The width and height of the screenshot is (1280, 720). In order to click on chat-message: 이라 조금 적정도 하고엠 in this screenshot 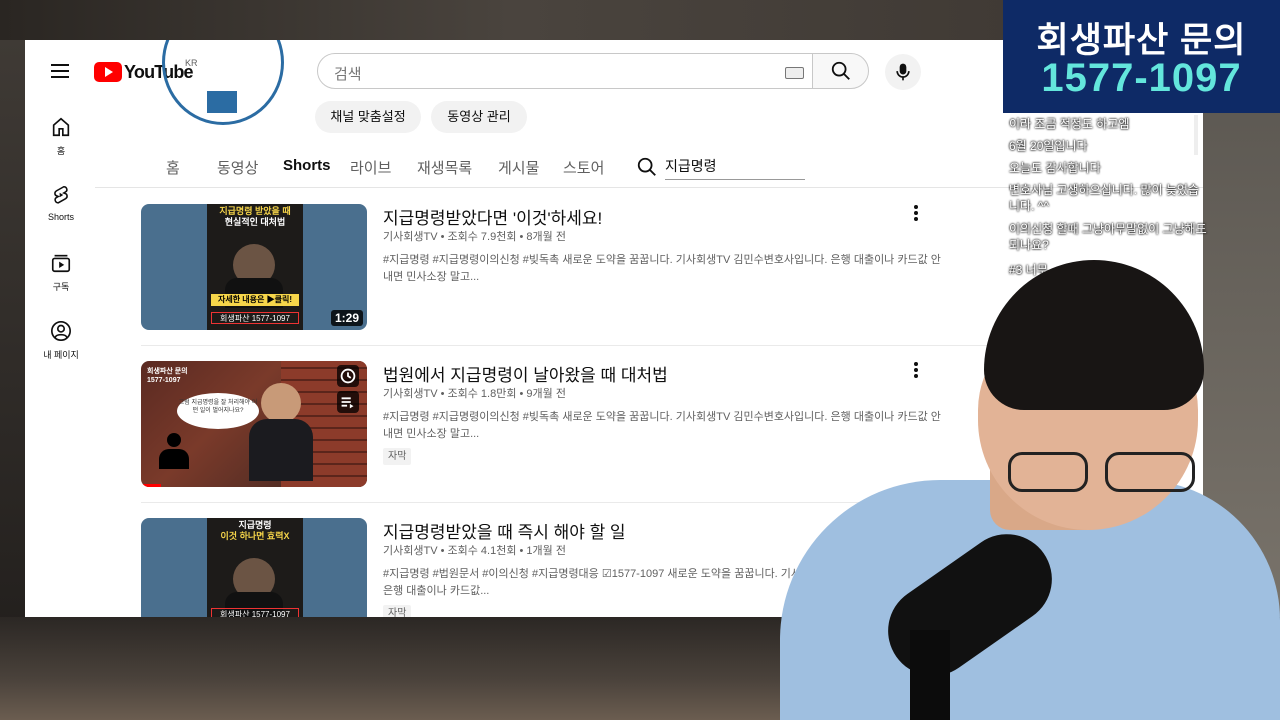, I will do `click(1069, 124)`.